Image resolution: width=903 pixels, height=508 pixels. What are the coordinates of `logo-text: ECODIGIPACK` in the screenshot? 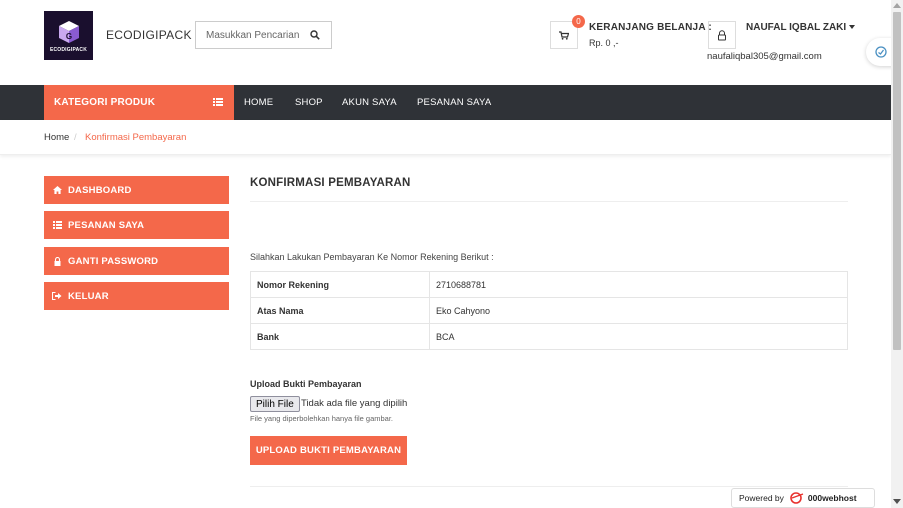 It's located at (68, 49).